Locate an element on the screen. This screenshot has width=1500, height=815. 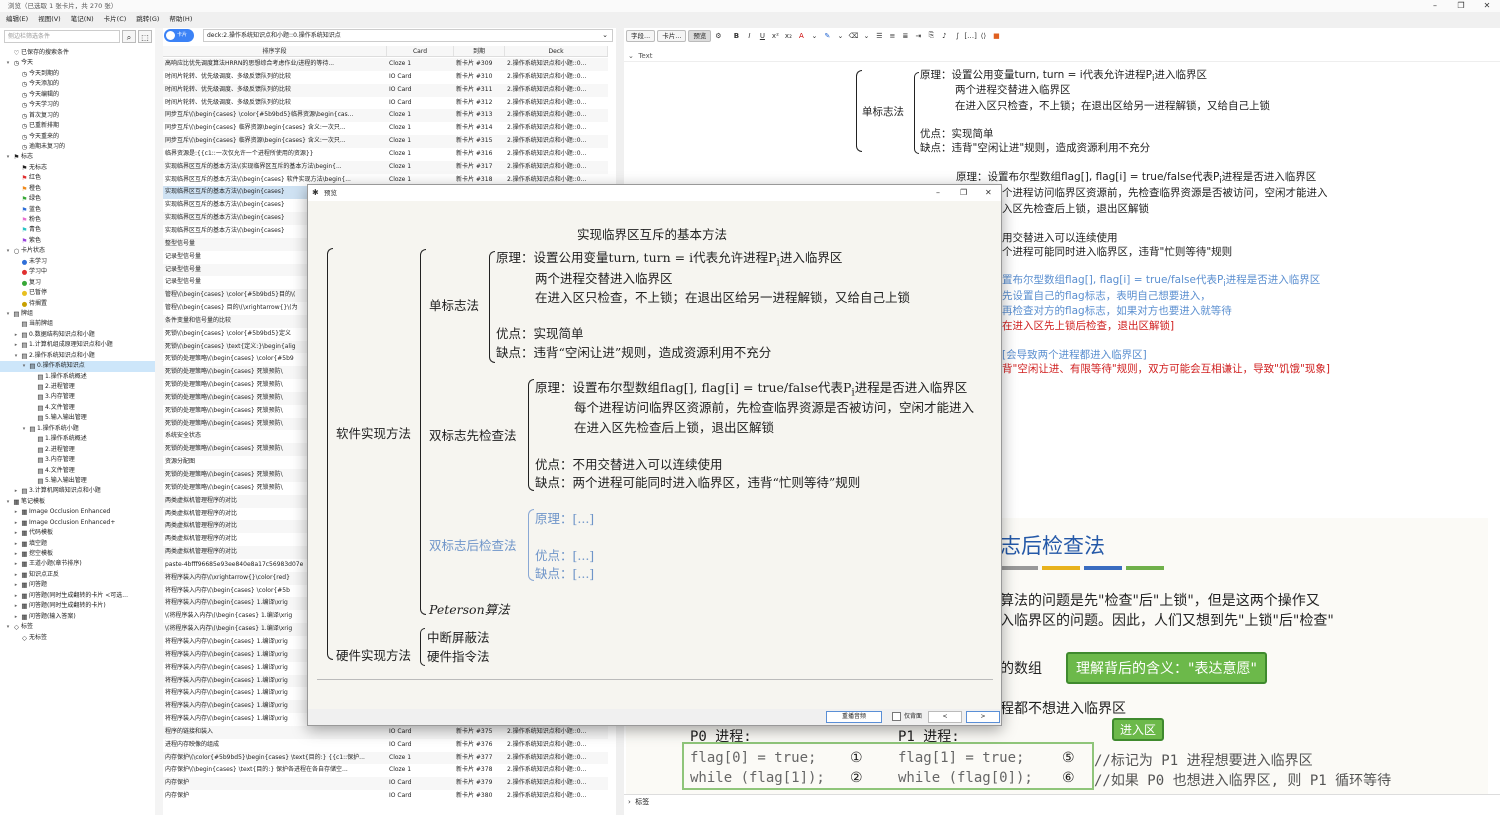
sidebar-item: ⚑ 青色 is located at coordinates (77, 230).